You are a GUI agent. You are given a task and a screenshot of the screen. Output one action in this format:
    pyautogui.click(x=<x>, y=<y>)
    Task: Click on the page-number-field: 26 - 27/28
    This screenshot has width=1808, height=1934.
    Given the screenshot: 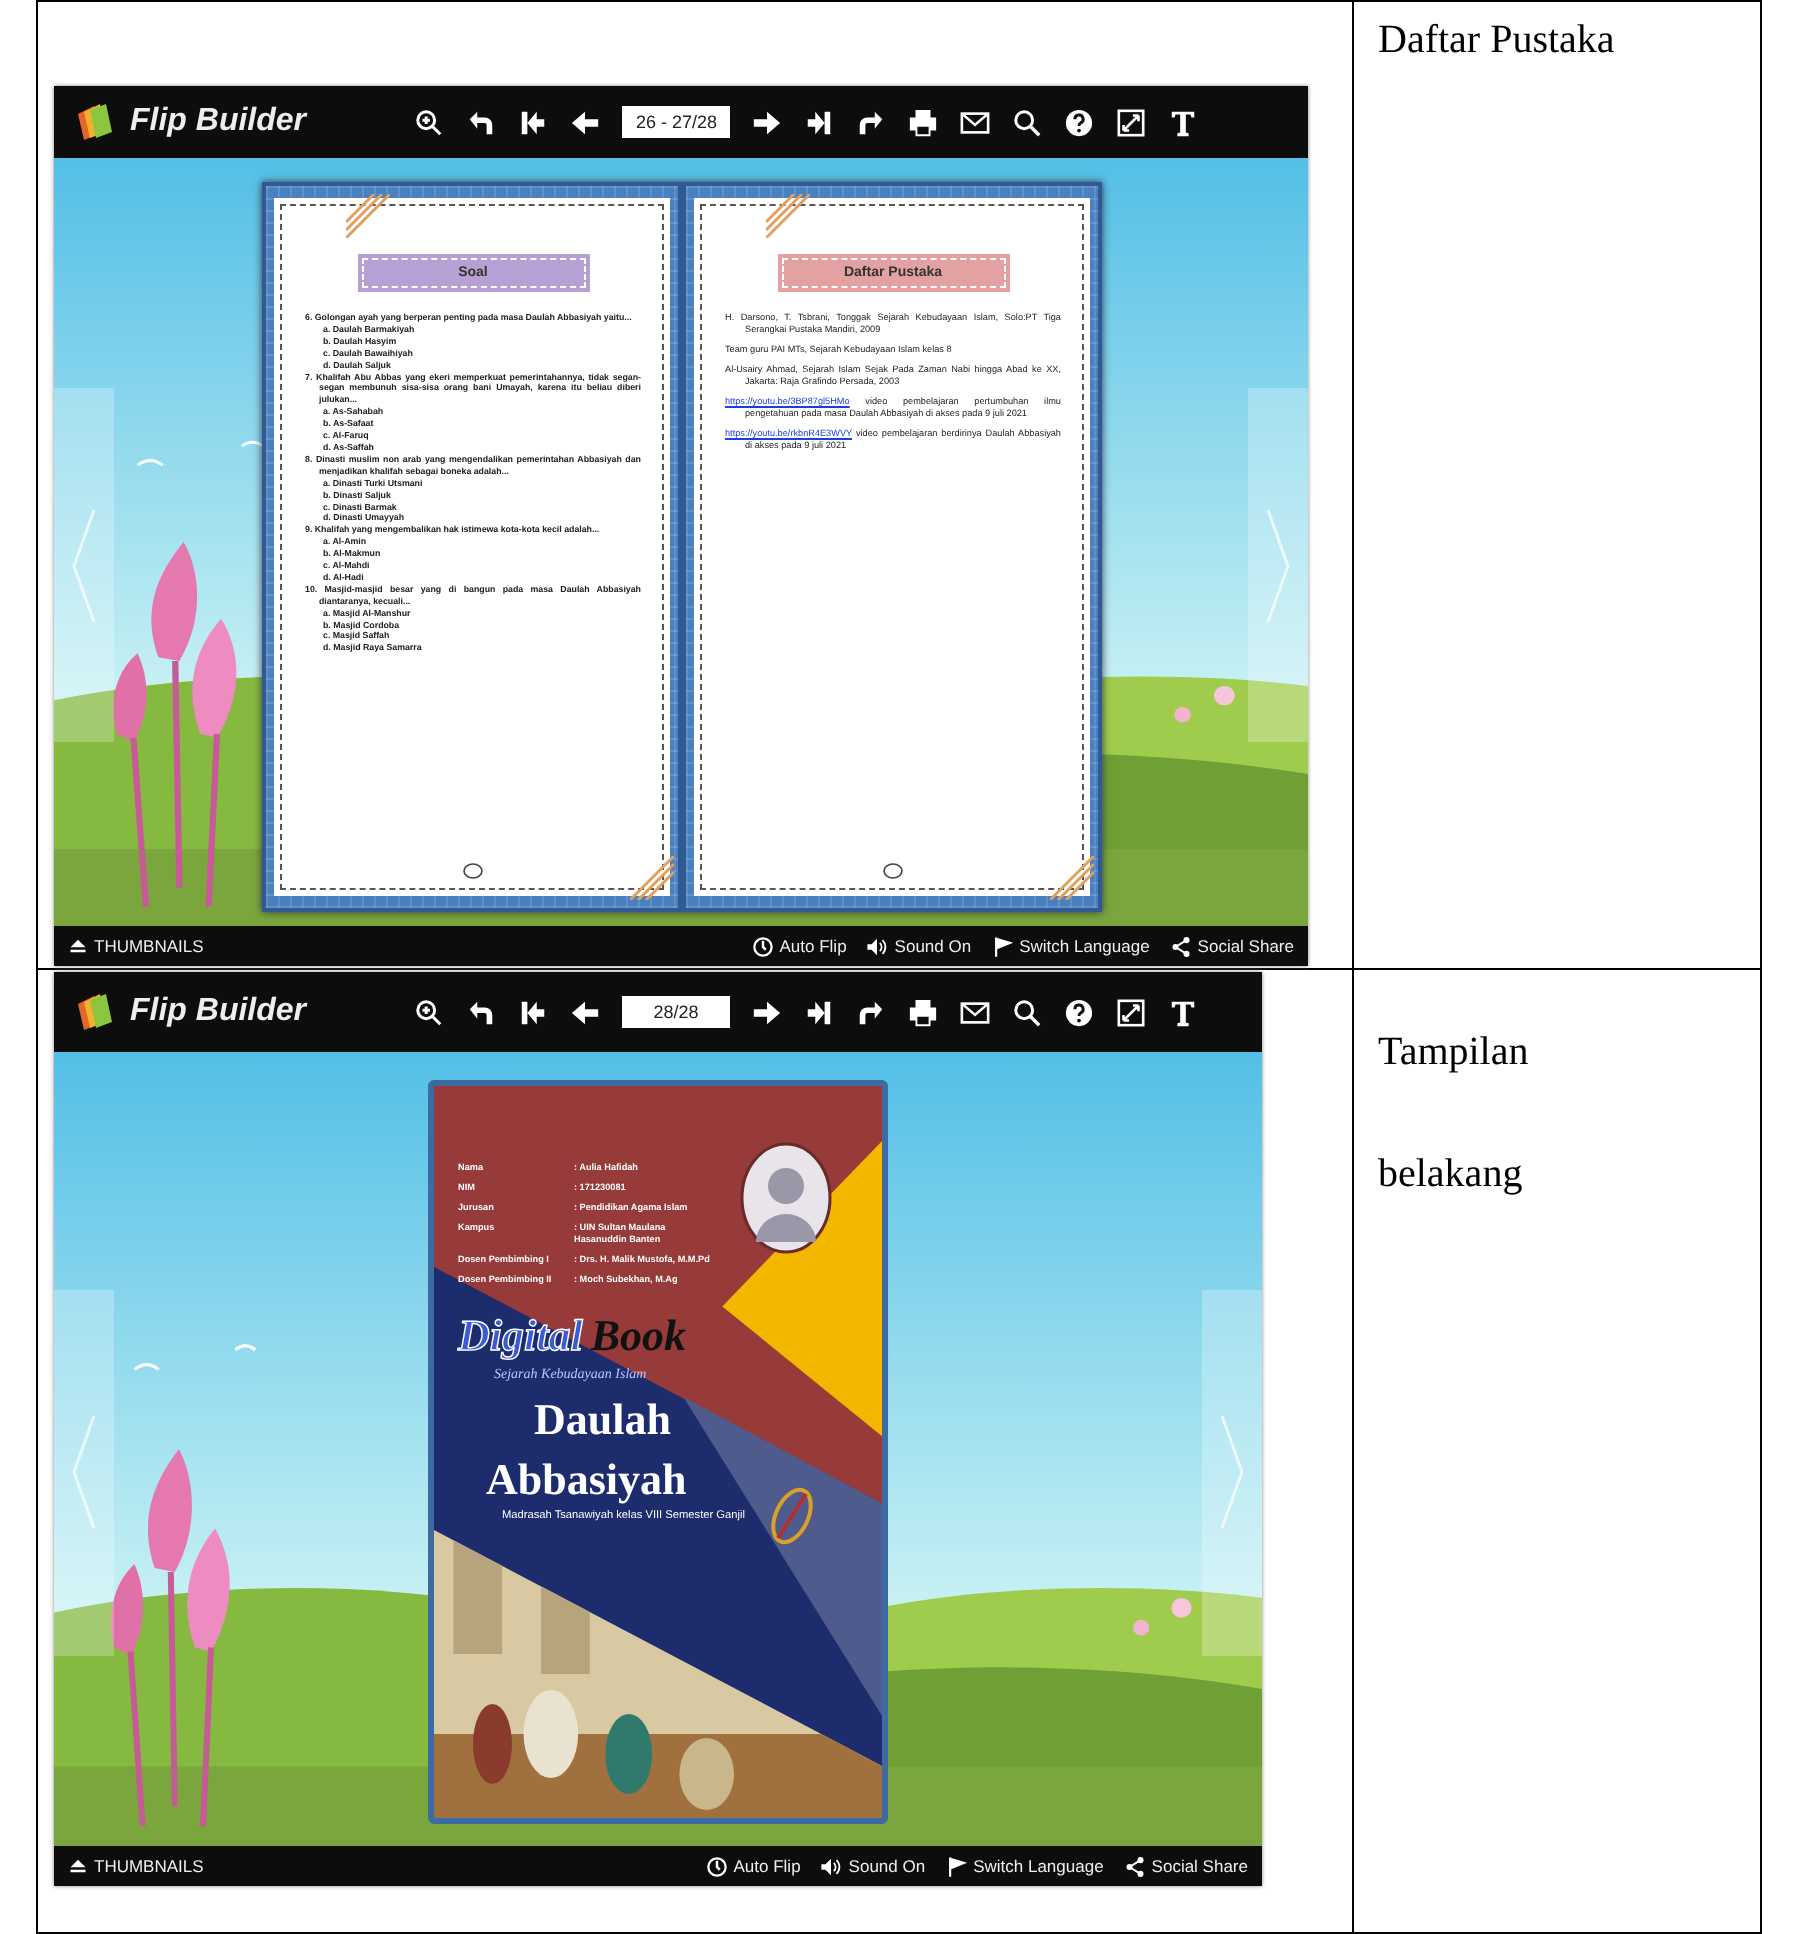 What is the action you would take?
    pyautogui.click(x=676, y=122)
    